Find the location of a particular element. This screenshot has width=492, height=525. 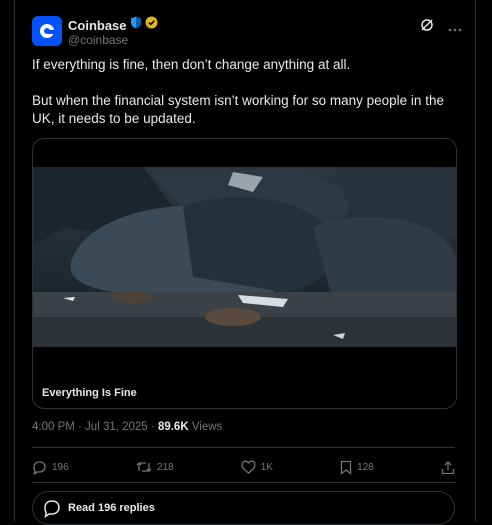

shield-badge-icon is located at coordinates (136, 25).